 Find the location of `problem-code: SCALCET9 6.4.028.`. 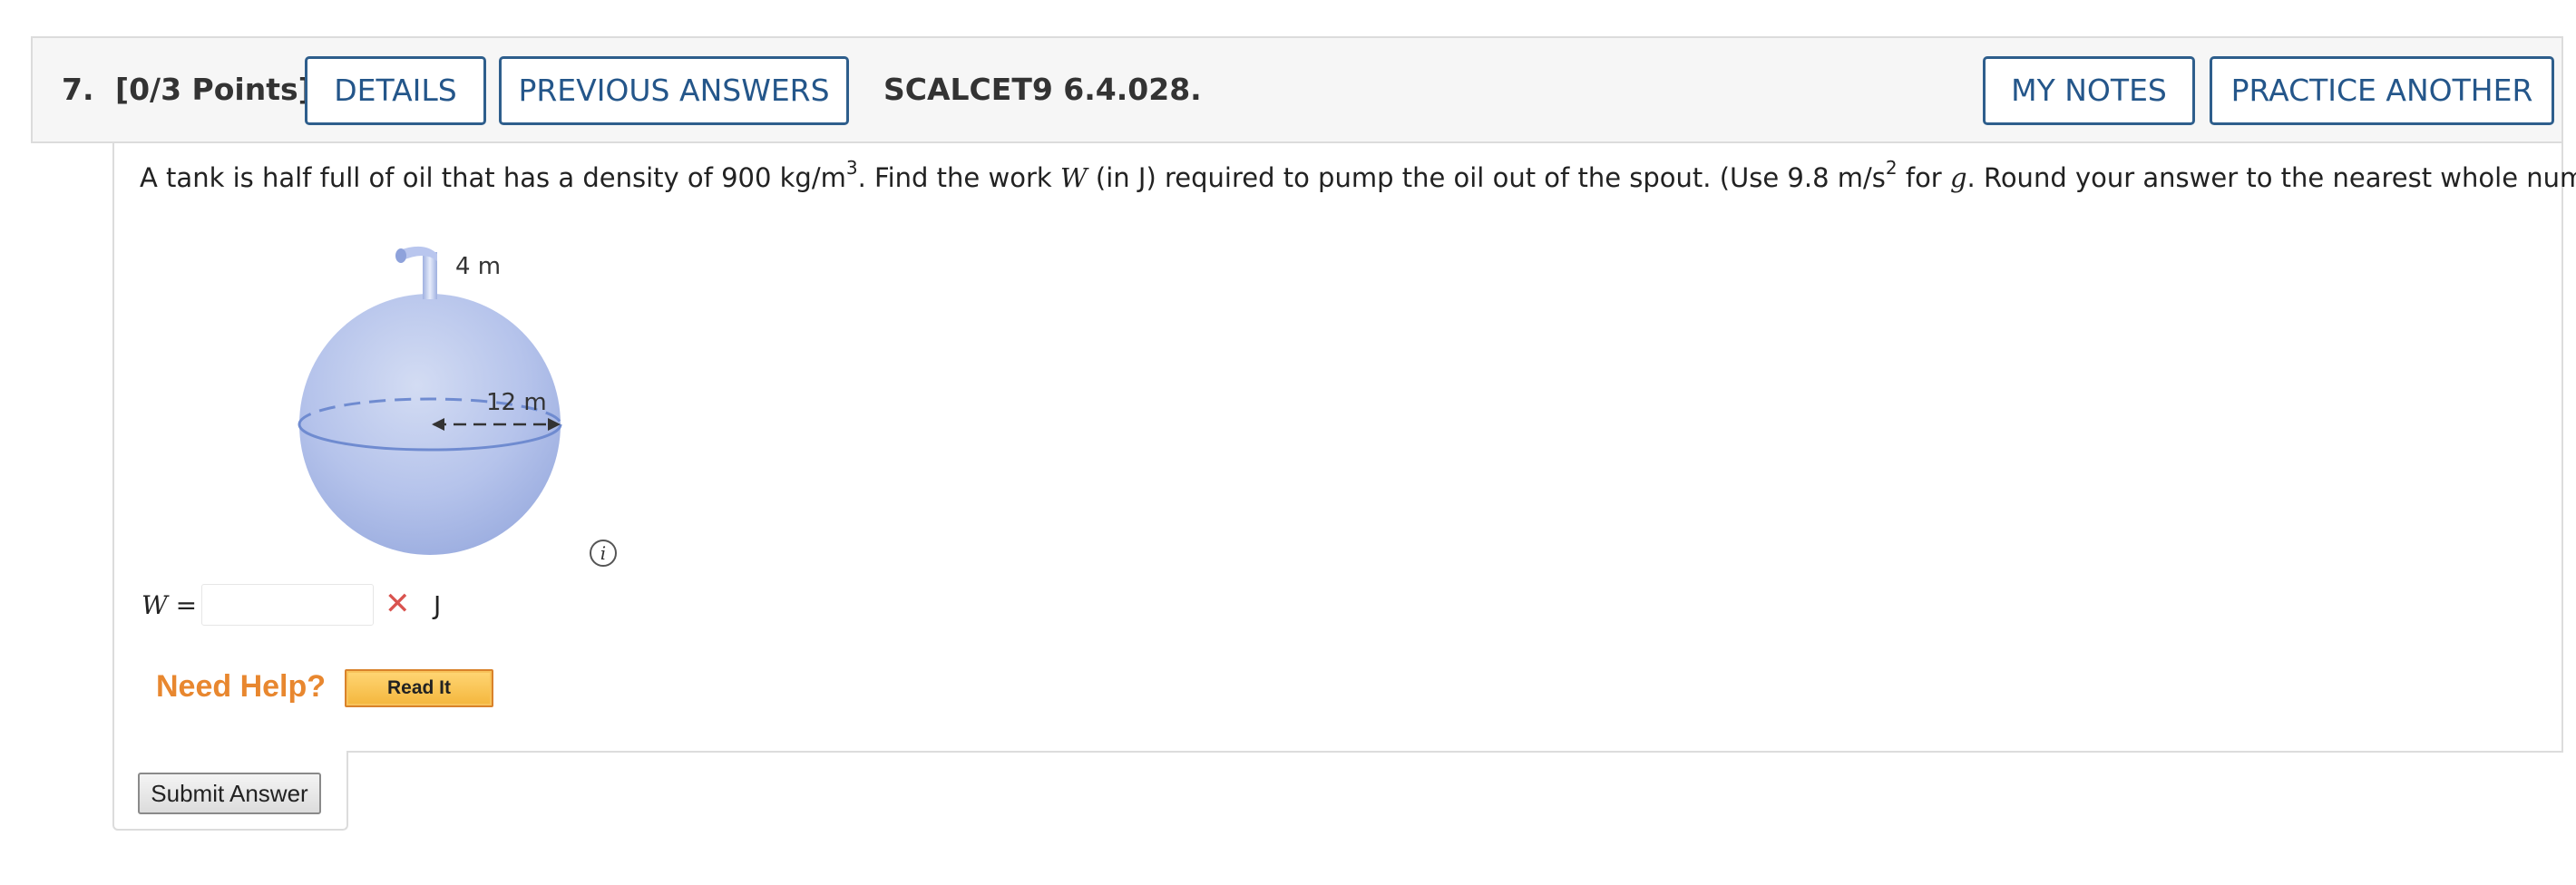

problem-code: SCALCET9 6.4.028. is located at coordinates (1042, 90).